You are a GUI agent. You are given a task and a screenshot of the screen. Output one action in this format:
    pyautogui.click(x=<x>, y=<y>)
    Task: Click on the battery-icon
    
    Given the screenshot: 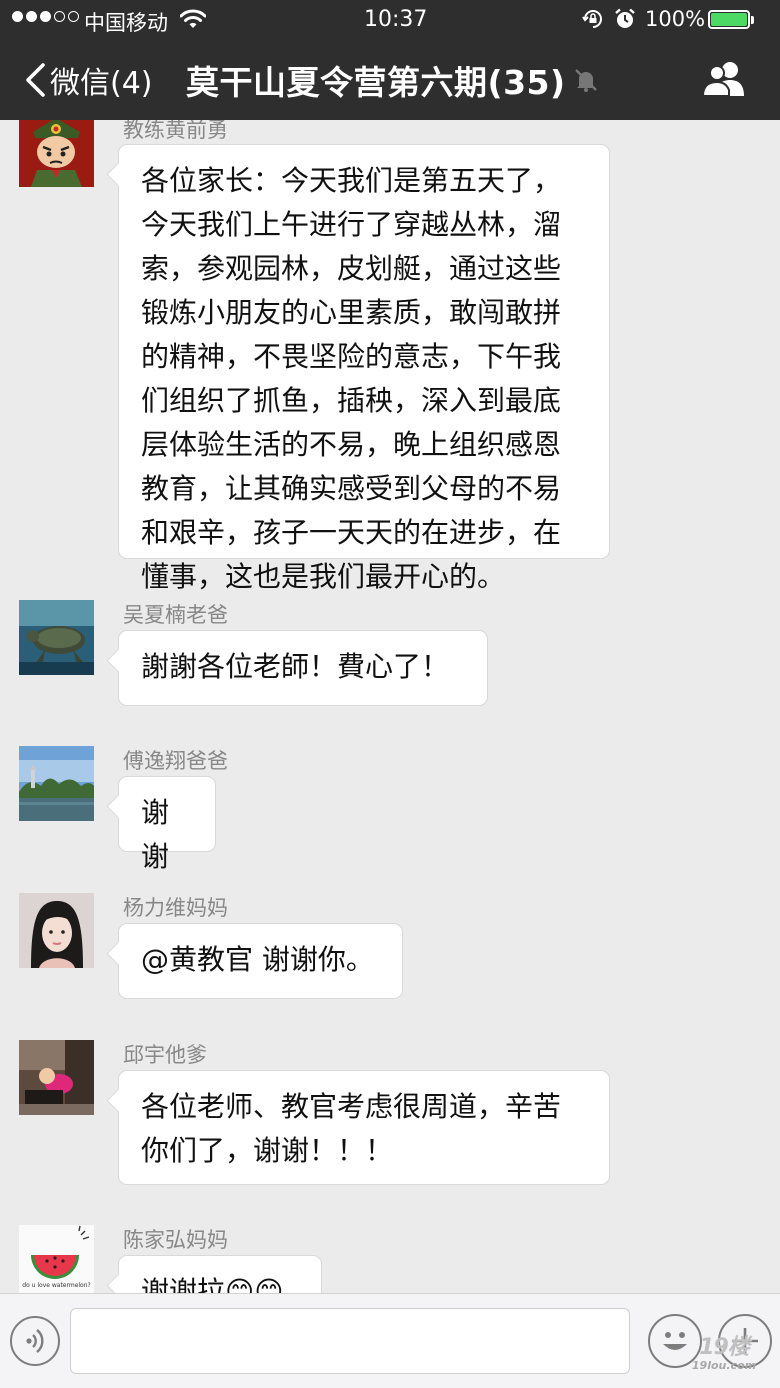 What is the action you would take?
    pyautogui.click(x=731, y=19)
    